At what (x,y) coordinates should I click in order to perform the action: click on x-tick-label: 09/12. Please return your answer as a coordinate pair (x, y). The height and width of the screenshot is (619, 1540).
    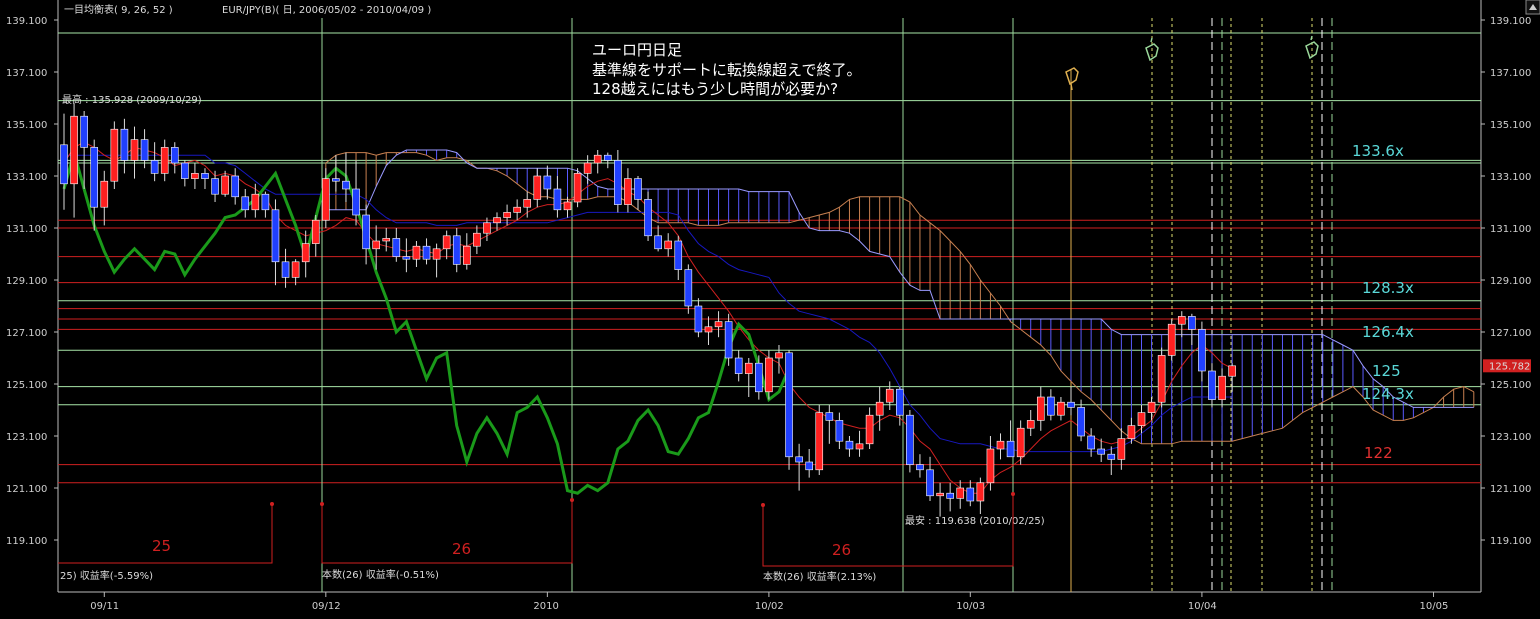
    Looking at the image, I should click on (326, 606).